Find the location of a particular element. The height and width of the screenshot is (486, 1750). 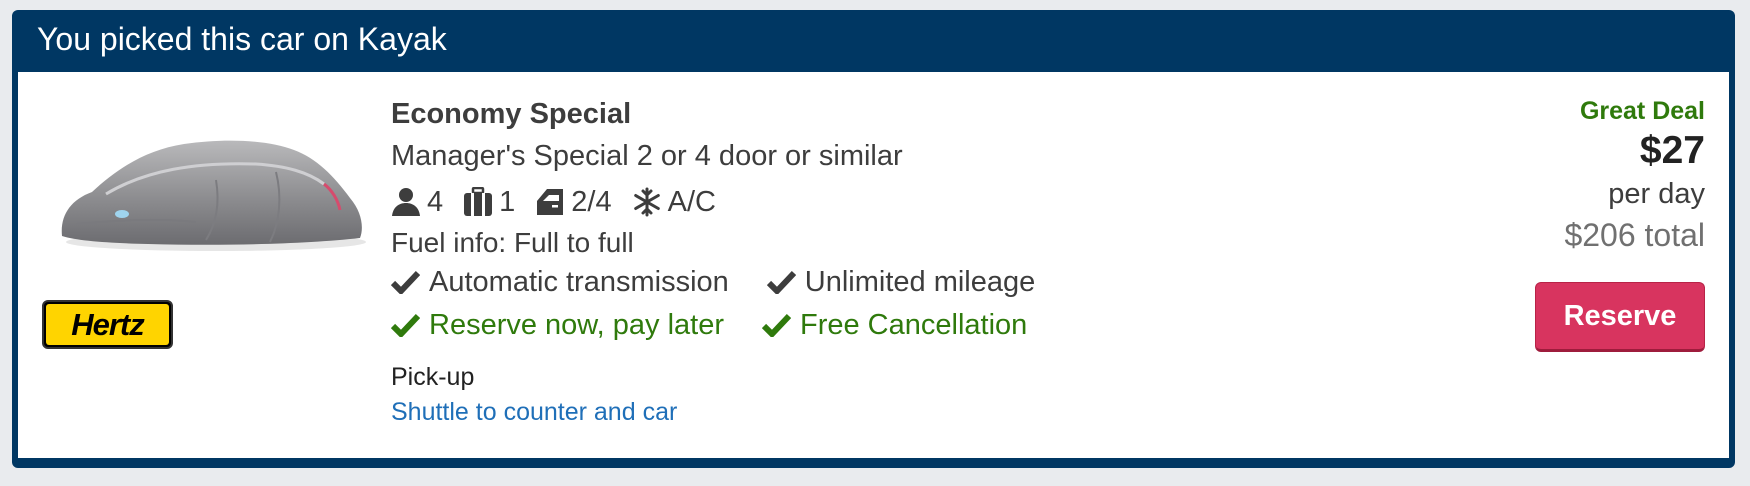

amenity-mileage: Unlimited mileage is located at coordinates (901, 282).